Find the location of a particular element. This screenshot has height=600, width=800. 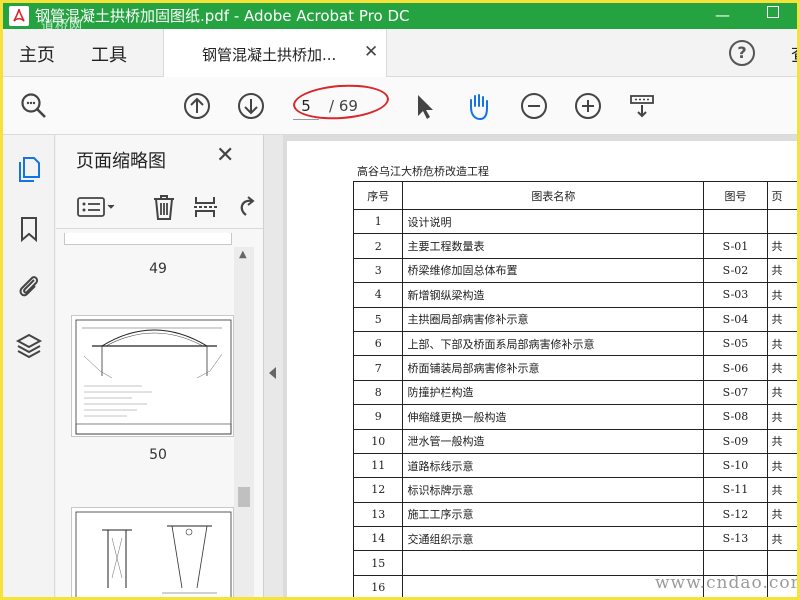

row-number: 8 is located at coordinates (378, 392).